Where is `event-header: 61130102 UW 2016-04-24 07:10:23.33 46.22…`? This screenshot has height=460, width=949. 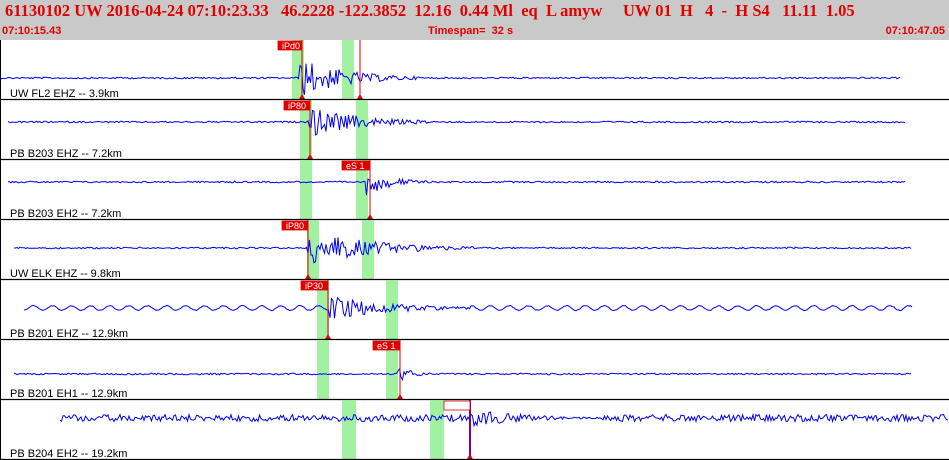 event-header: 61130102 UW 2016-04-24 07:10:23.33 46.22… is located at coordinates (474, 20).